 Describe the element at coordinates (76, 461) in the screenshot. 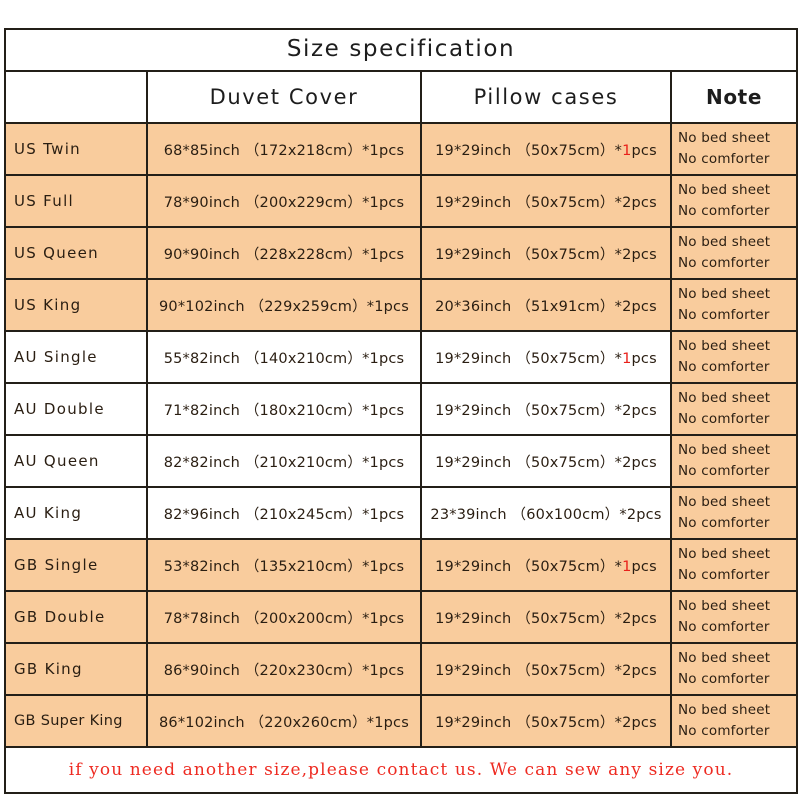

I see `cell-size-name: AU Queen` at that location.